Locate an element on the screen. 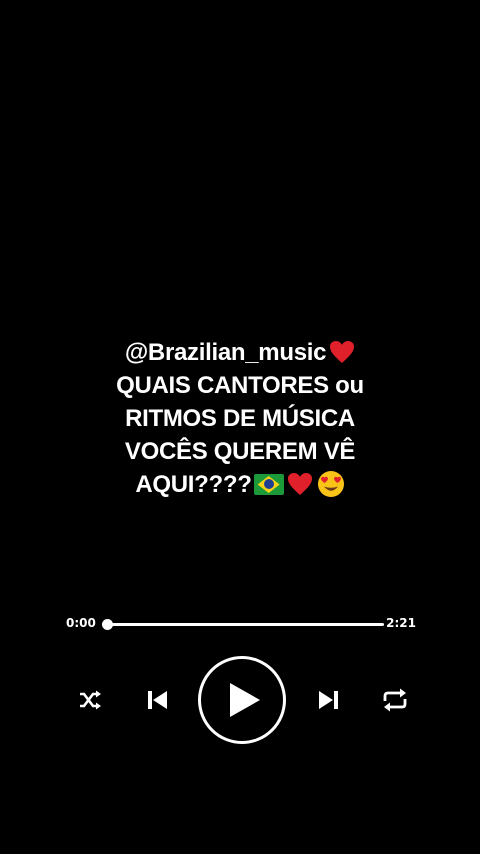 This screenshot has height=854, width=480. player-controls is located at coordinates (240, 700).